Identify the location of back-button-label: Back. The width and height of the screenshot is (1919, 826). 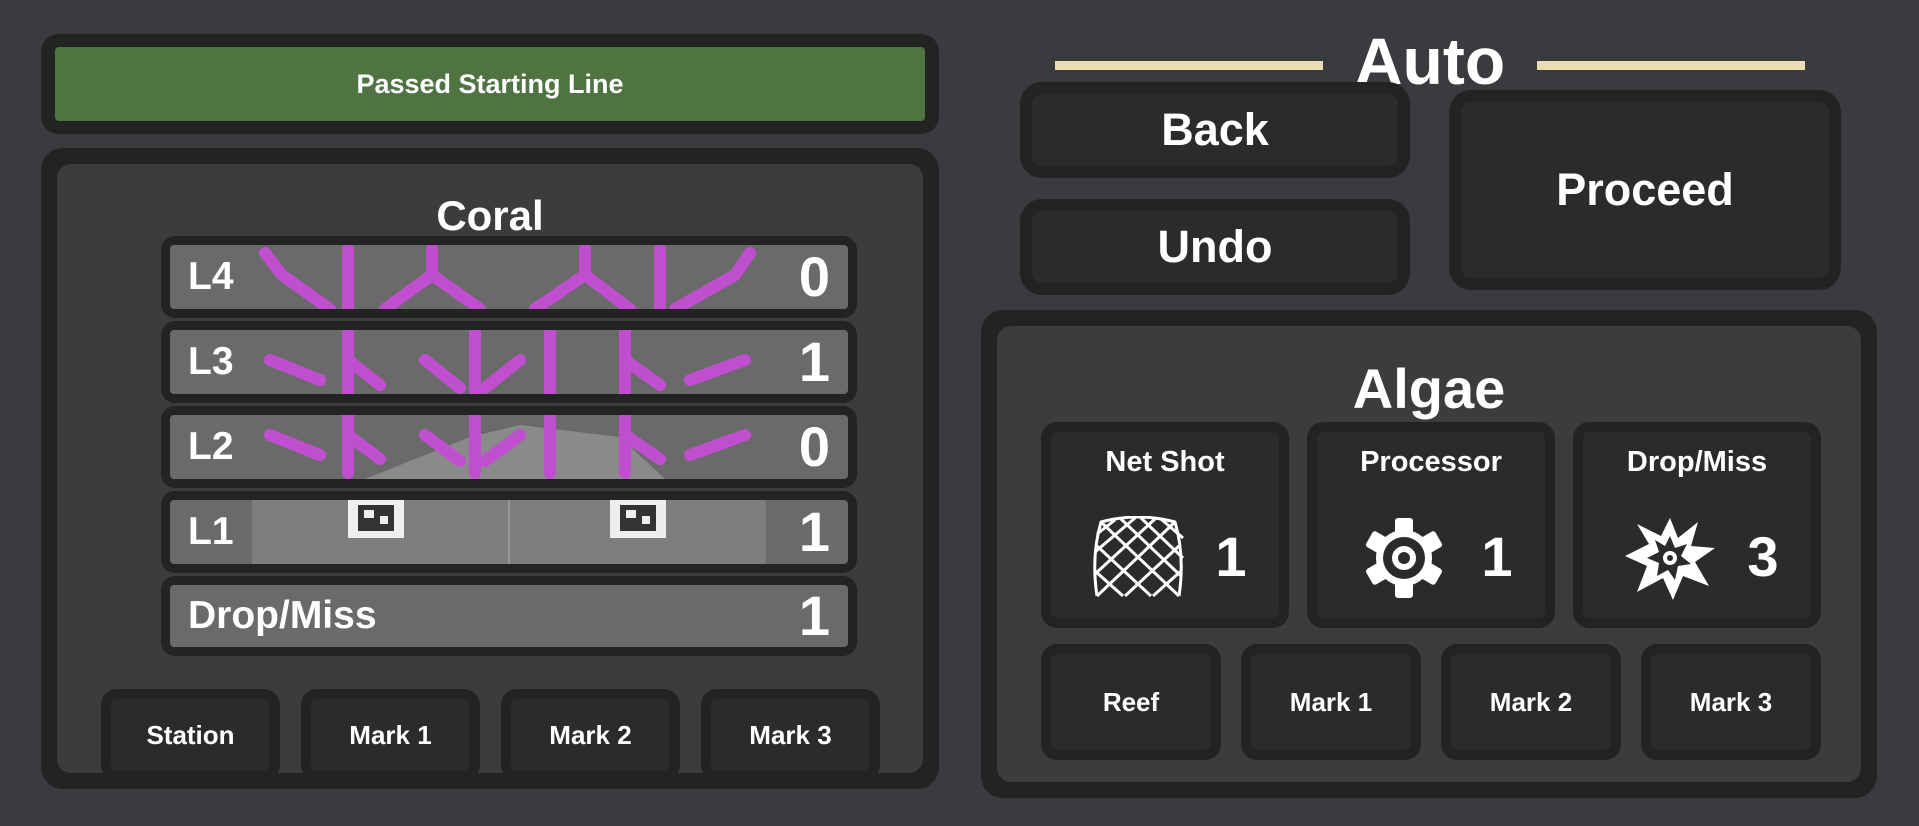
(1215, 130).